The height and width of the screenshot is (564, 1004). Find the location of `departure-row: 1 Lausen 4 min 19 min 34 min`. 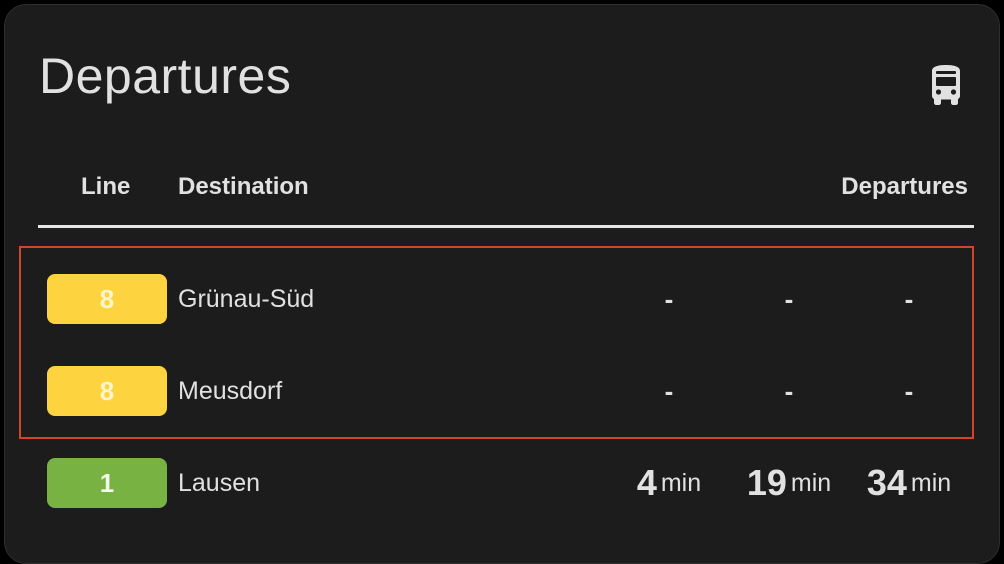

departure-row: 1 Lausen 4 min 19 min 34 min is located at coordinates (503, 483).